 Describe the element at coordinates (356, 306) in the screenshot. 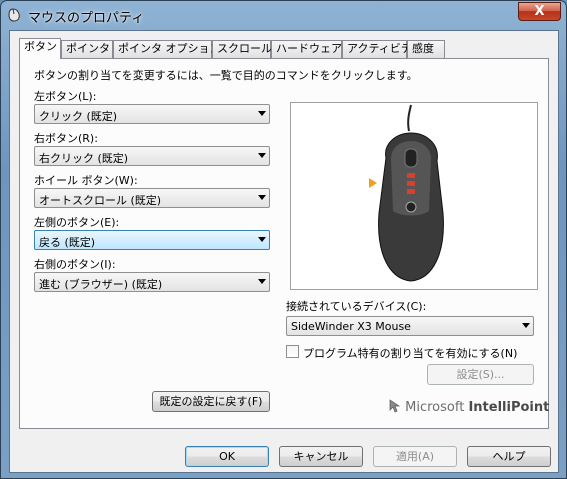

I see `device-label: 接続されているデバイス(C):` at that location.